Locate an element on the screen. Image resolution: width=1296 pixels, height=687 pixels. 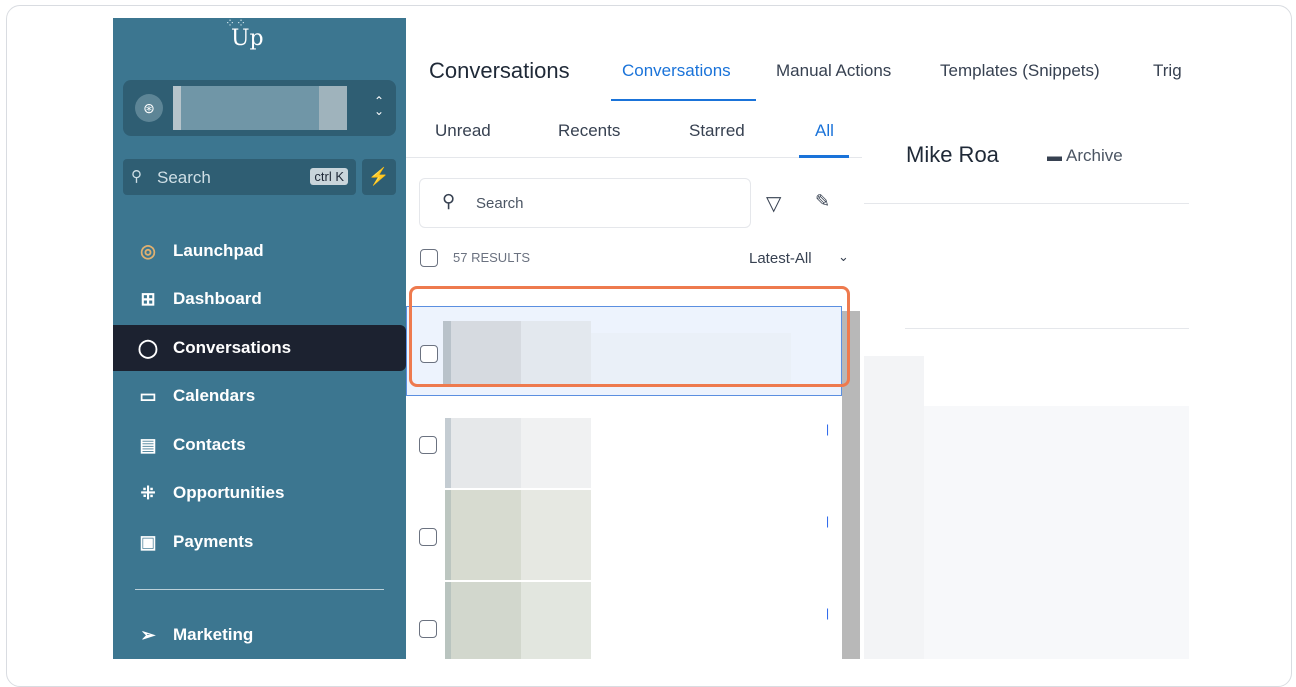
launchpad-icon: ◎ is located at coordinates (148, 250).